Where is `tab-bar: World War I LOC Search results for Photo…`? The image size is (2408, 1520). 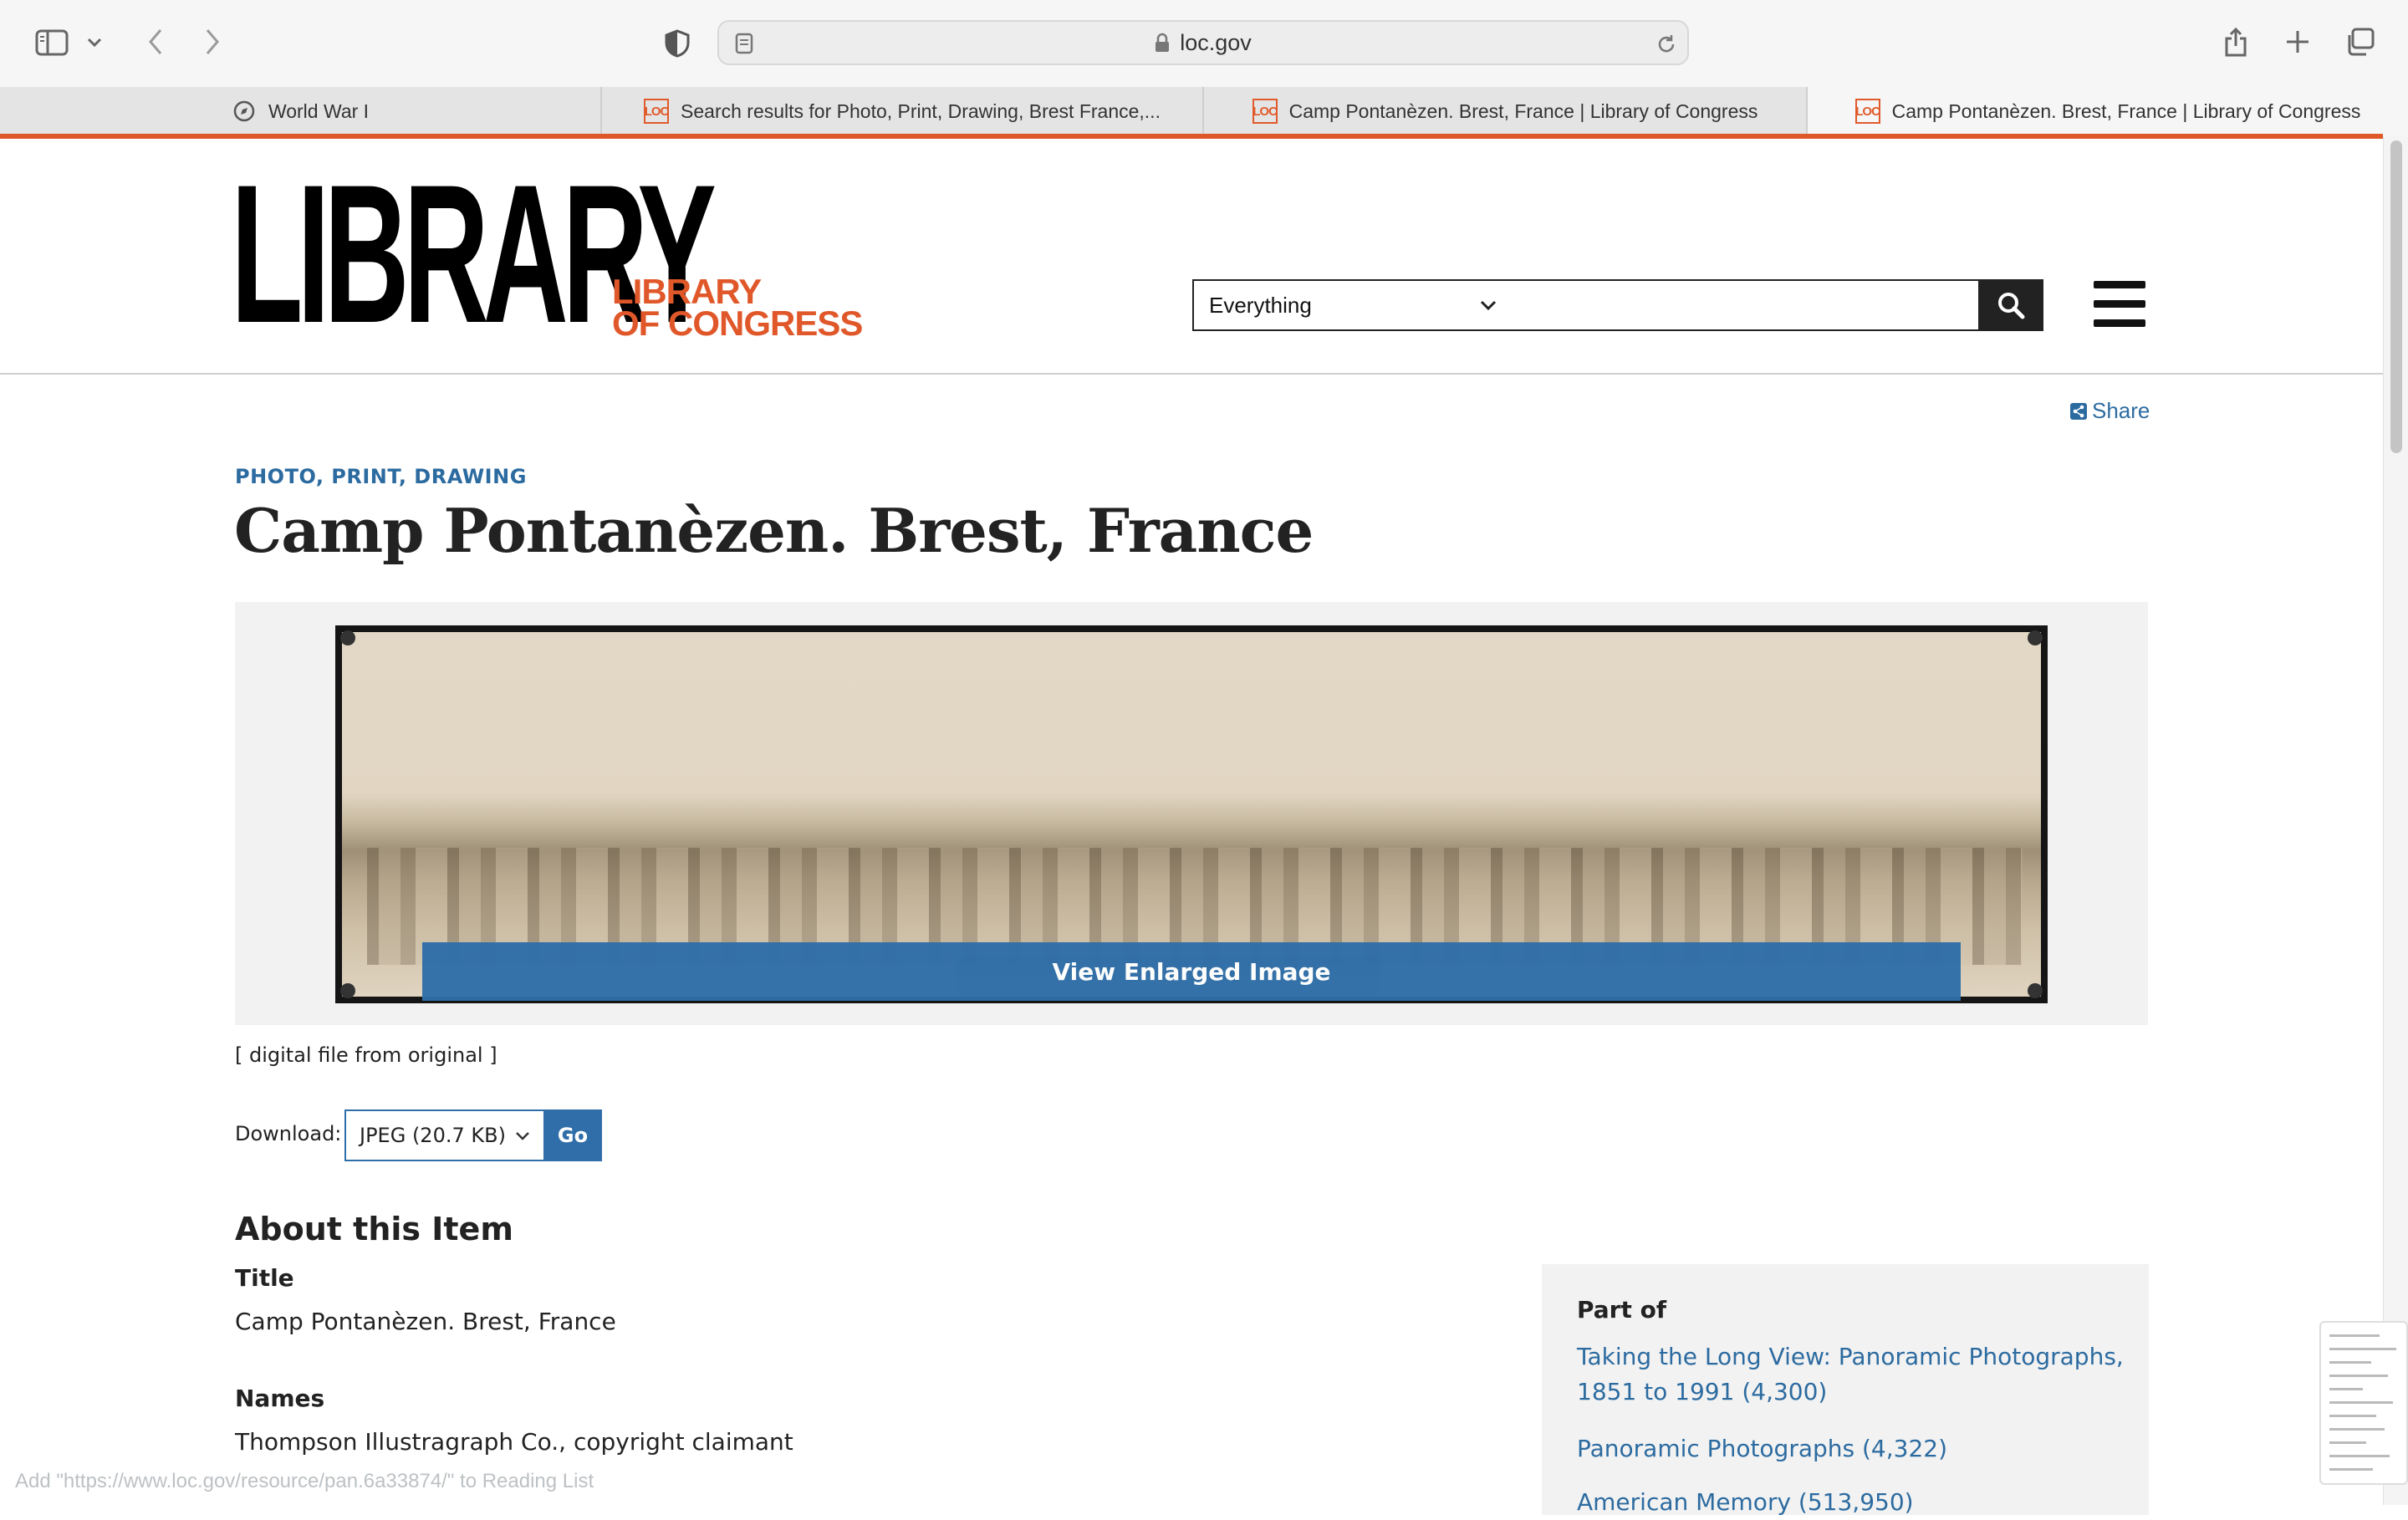
tab-bar: World War I LOC Search results for Photo… is located at coordinates (1204, 112).